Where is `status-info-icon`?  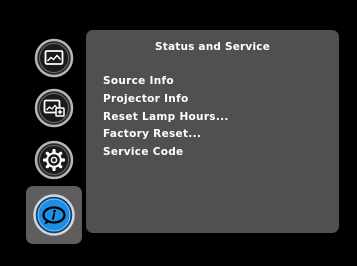
status-info-icon is located at coordinates (54, 215).